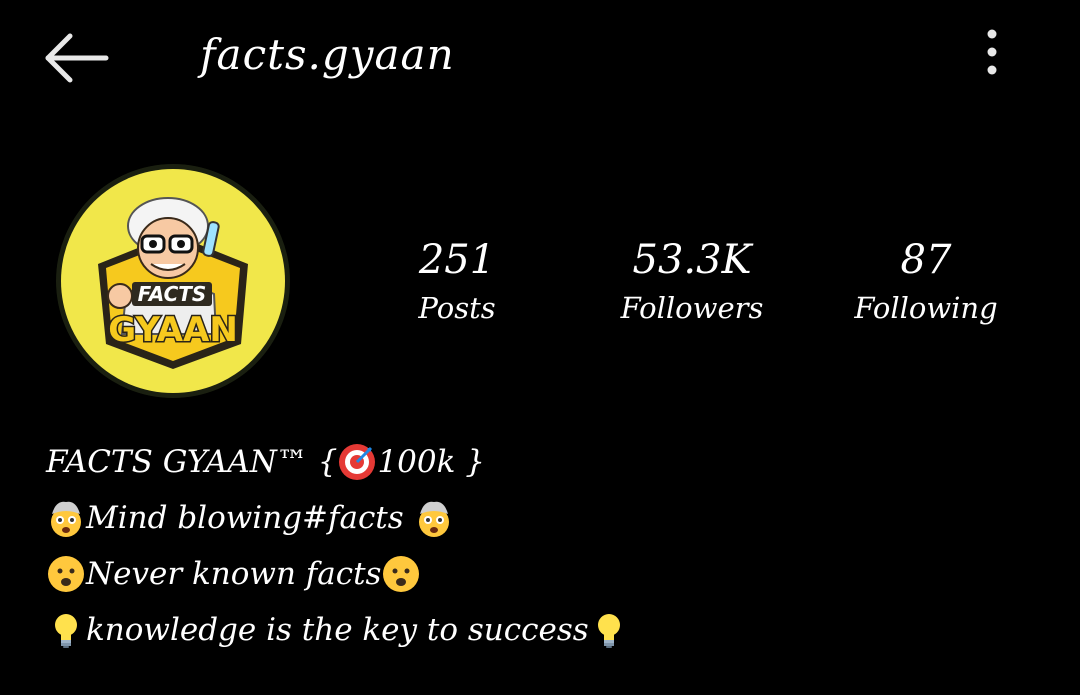  I want to click on bio-line-2-text: Mind blowing, so click(194, 518).